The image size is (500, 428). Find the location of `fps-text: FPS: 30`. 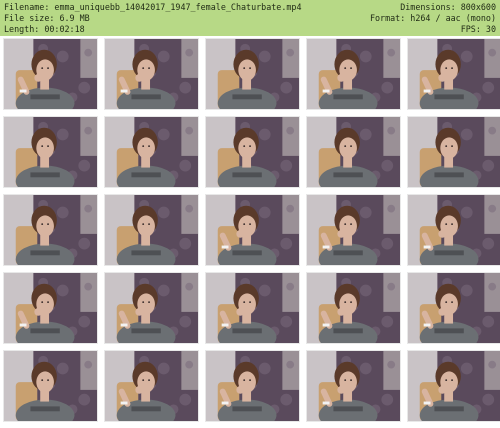

fps-text: FPS: 30 is located at coordinates (478, 29).